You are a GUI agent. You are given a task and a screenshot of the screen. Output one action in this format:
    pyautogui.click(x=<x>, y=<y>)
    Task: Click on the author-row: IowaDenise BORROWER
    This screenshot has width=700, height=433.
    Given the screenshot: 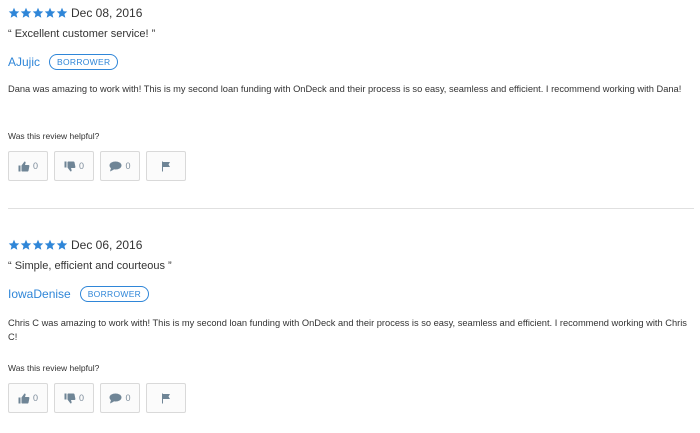 What is the action you would take?
    pyautogui.click(x=79, y=294)
    